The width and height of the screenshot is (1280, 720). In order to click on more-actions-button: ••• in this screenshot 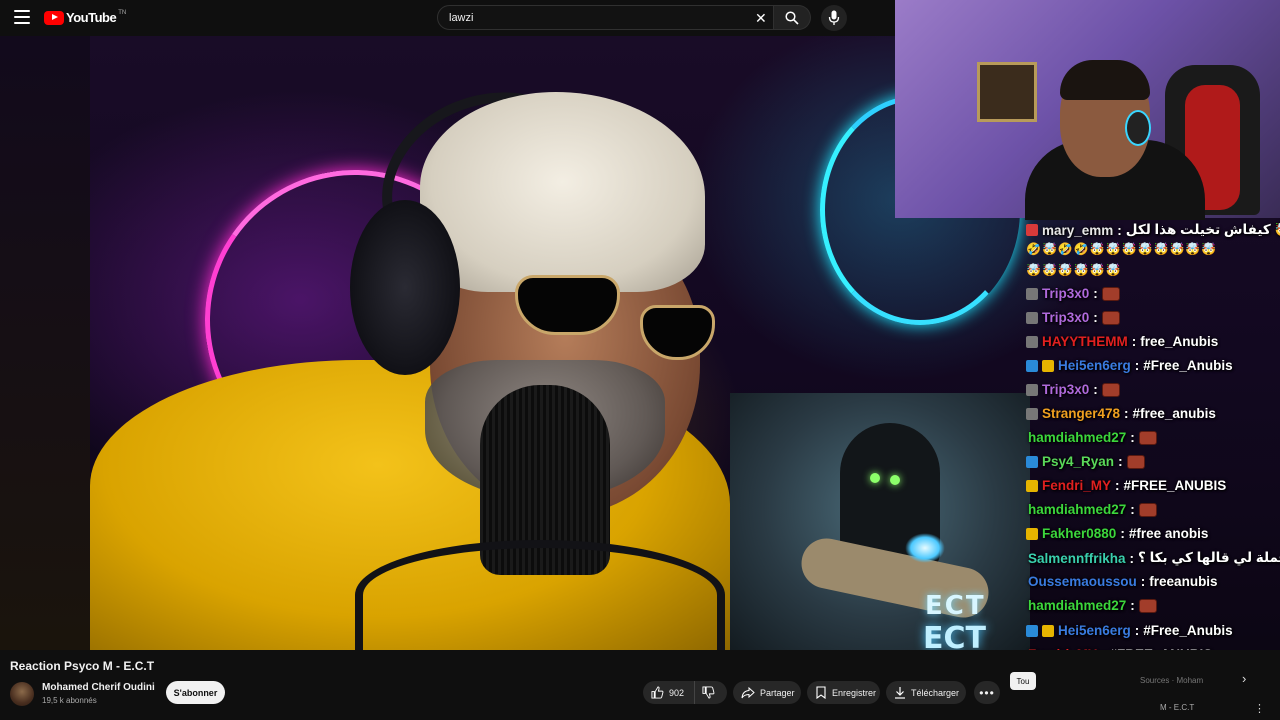, I will do `click(987, 692)`.